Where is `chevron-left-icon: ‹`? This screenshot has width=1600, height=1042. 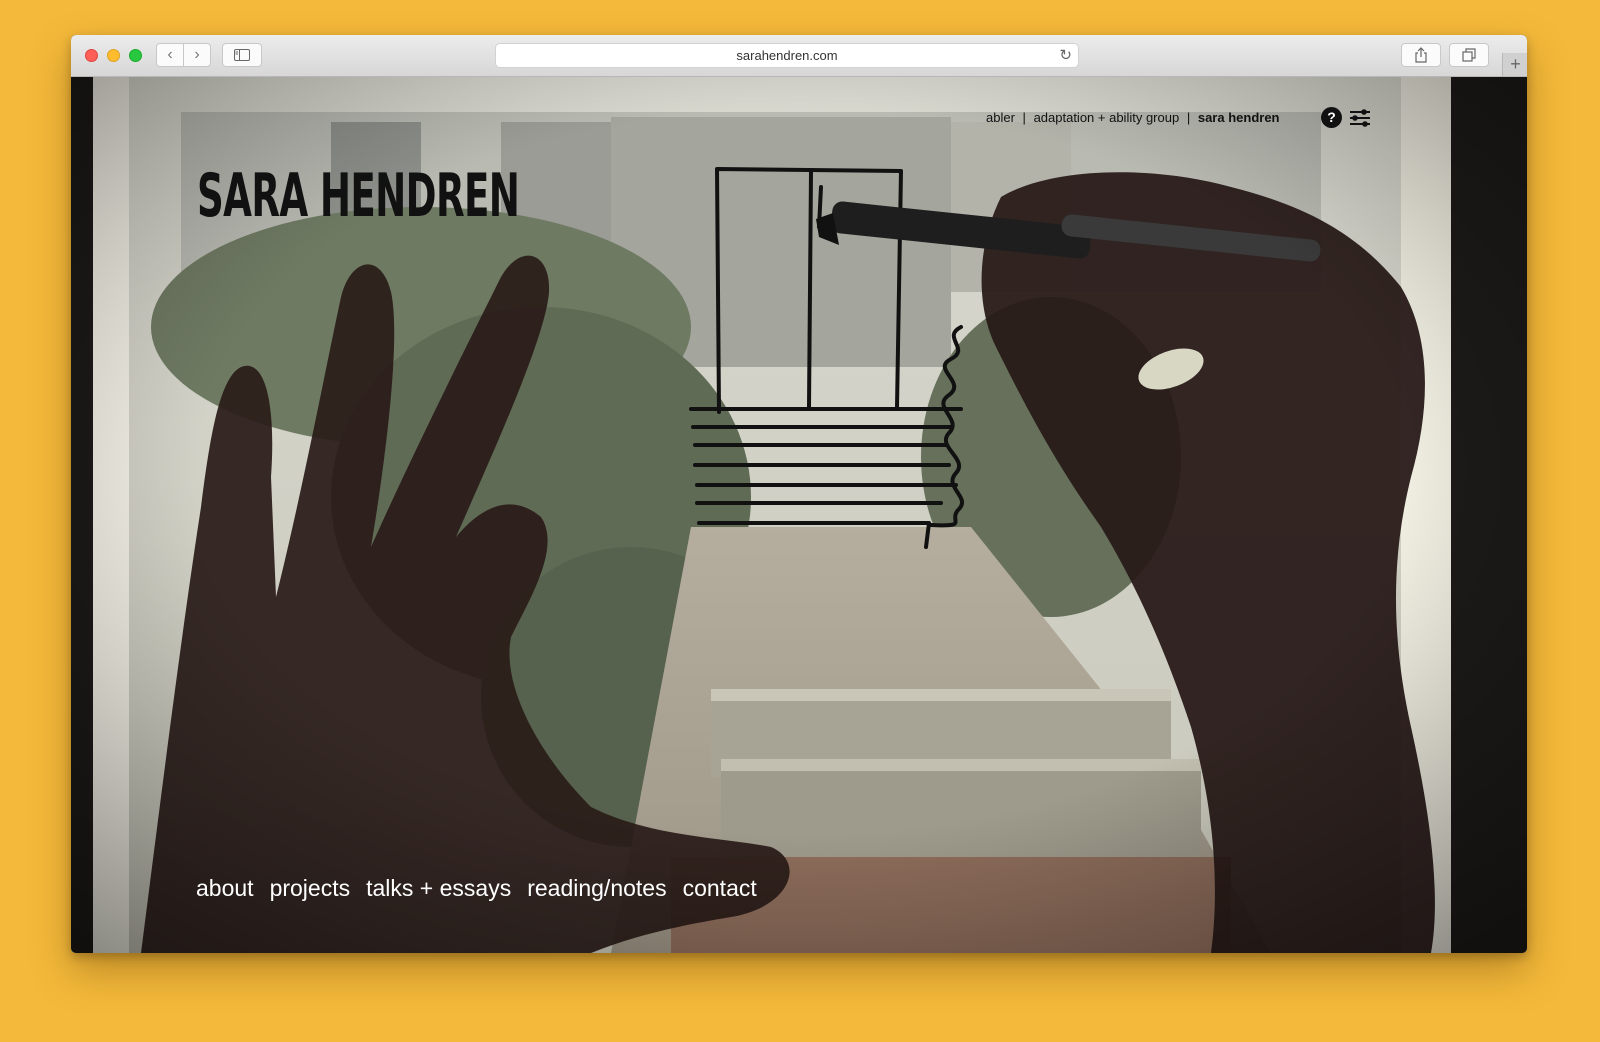 chevron-left-icon: ‹ is located at coordinates (170, 54).